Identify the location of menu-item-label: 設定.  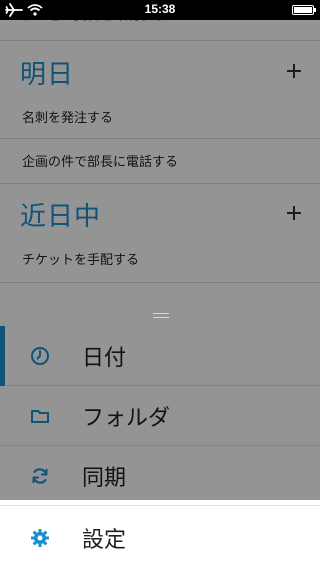
(104, 540).